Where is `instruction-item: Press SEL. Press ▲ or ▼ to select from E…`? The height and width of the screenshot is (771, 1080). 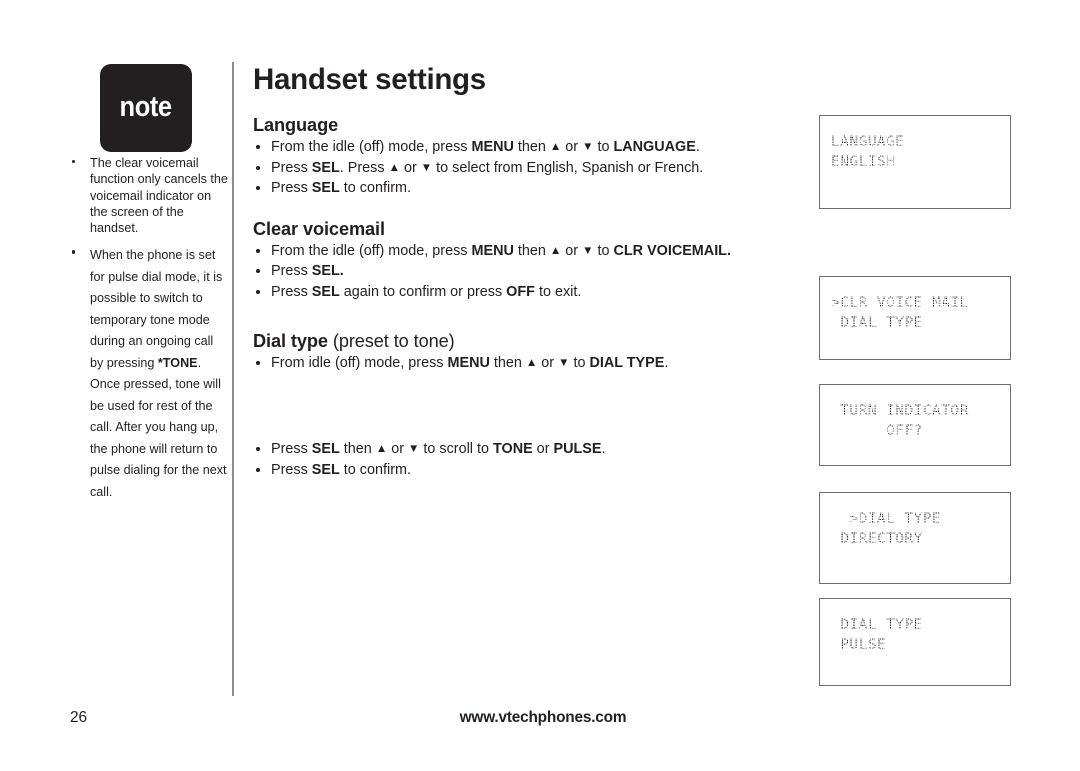
instruction-item: Press SEL. Press ▲ or ▼ to select from E… is located at coordinates (517, 169).